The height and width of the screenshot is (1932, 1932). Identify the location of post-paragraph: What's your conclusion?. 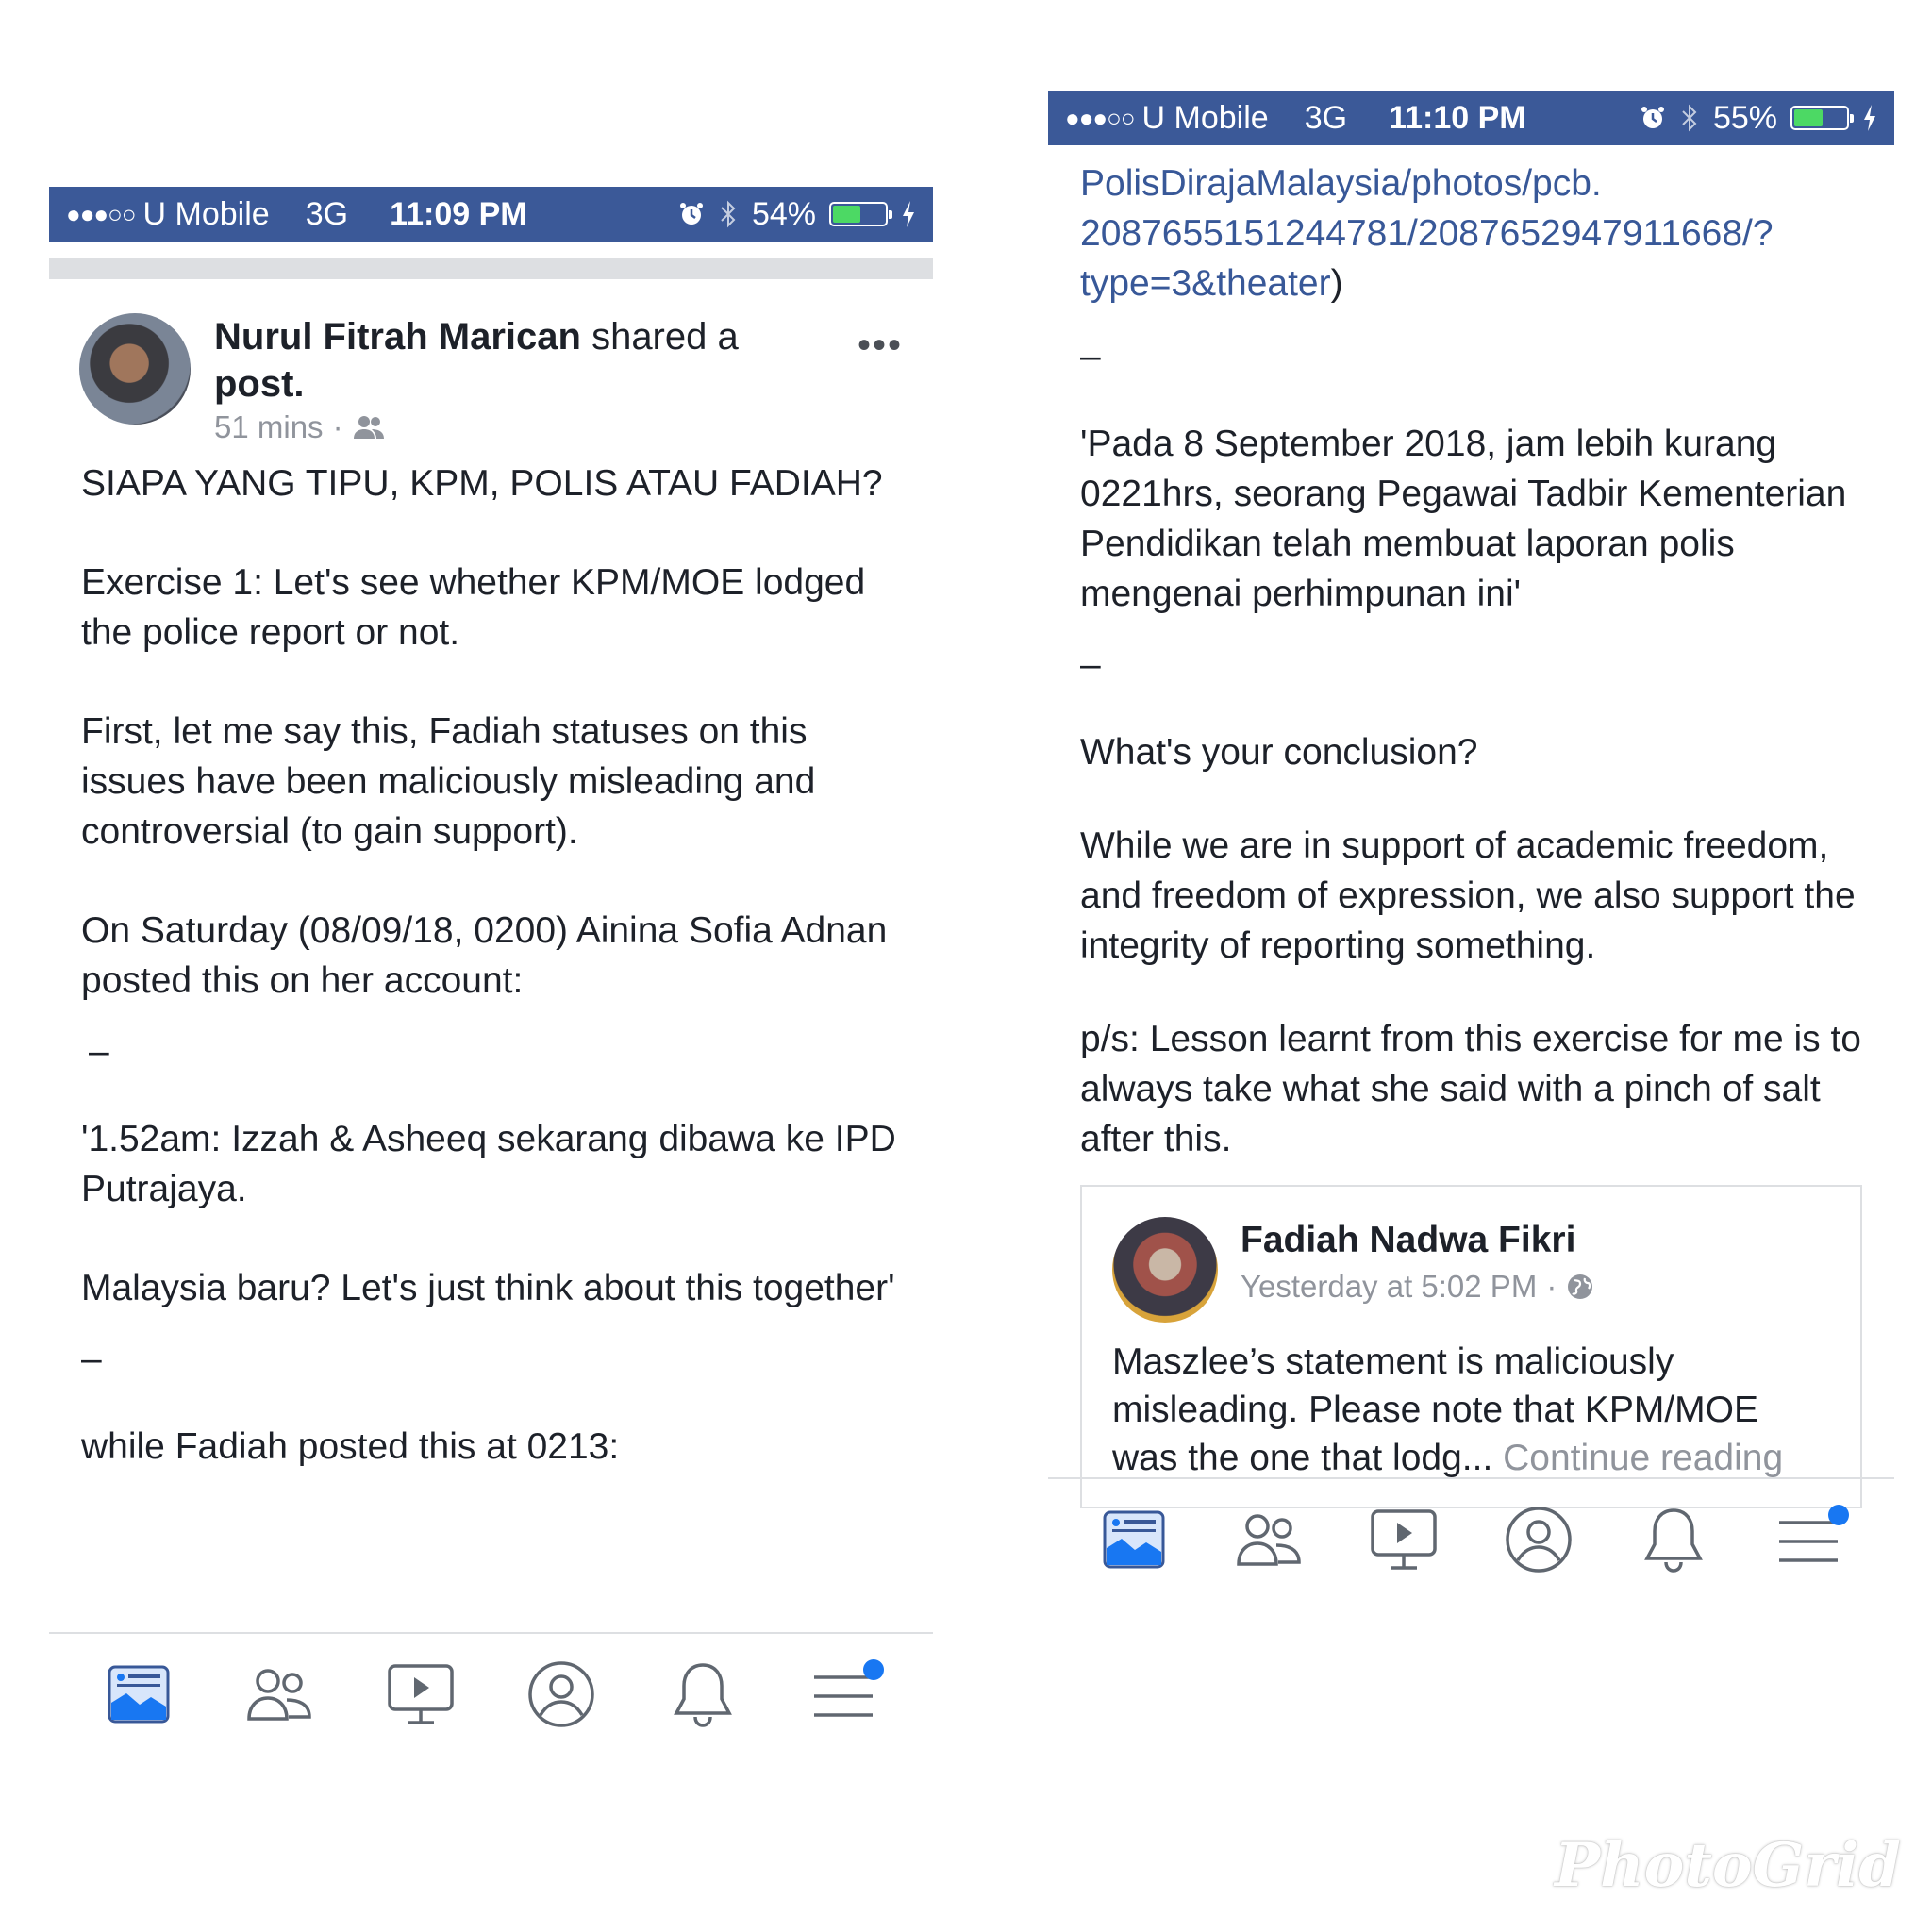
(1279, 752).